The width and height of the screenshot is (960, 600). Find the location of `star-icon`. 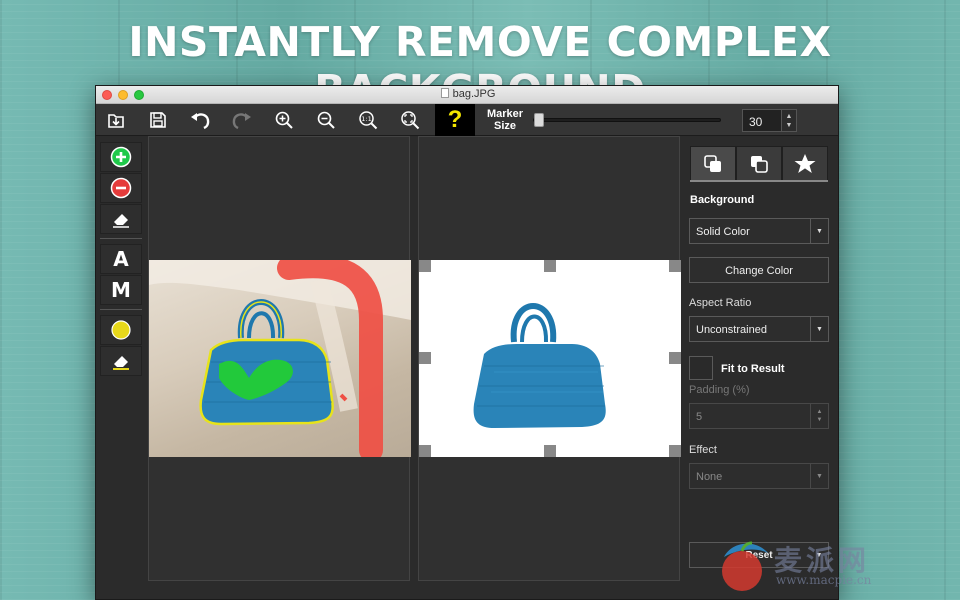

star-icon is located at coordinates (805, 163).